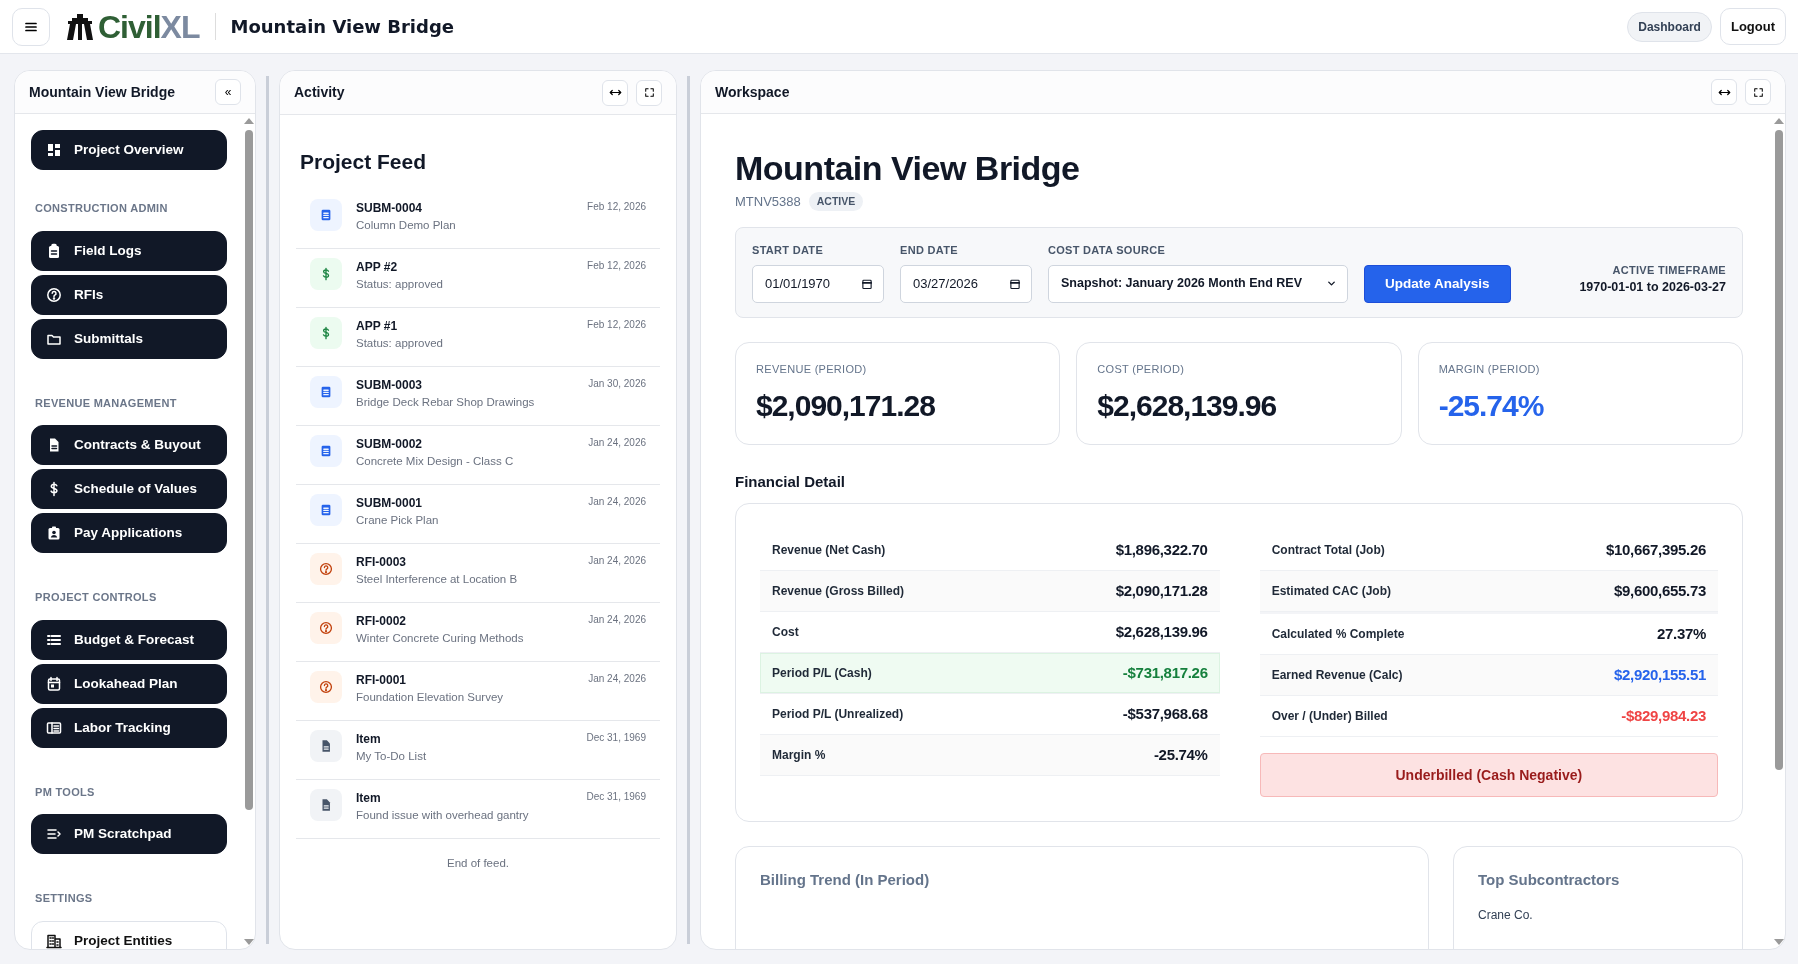 This screenshot has height=964, width=1798. I want to click on feed-item: RFI-0003 Steel Interference at Location B Jan 24, 2026, so click(478, 574).